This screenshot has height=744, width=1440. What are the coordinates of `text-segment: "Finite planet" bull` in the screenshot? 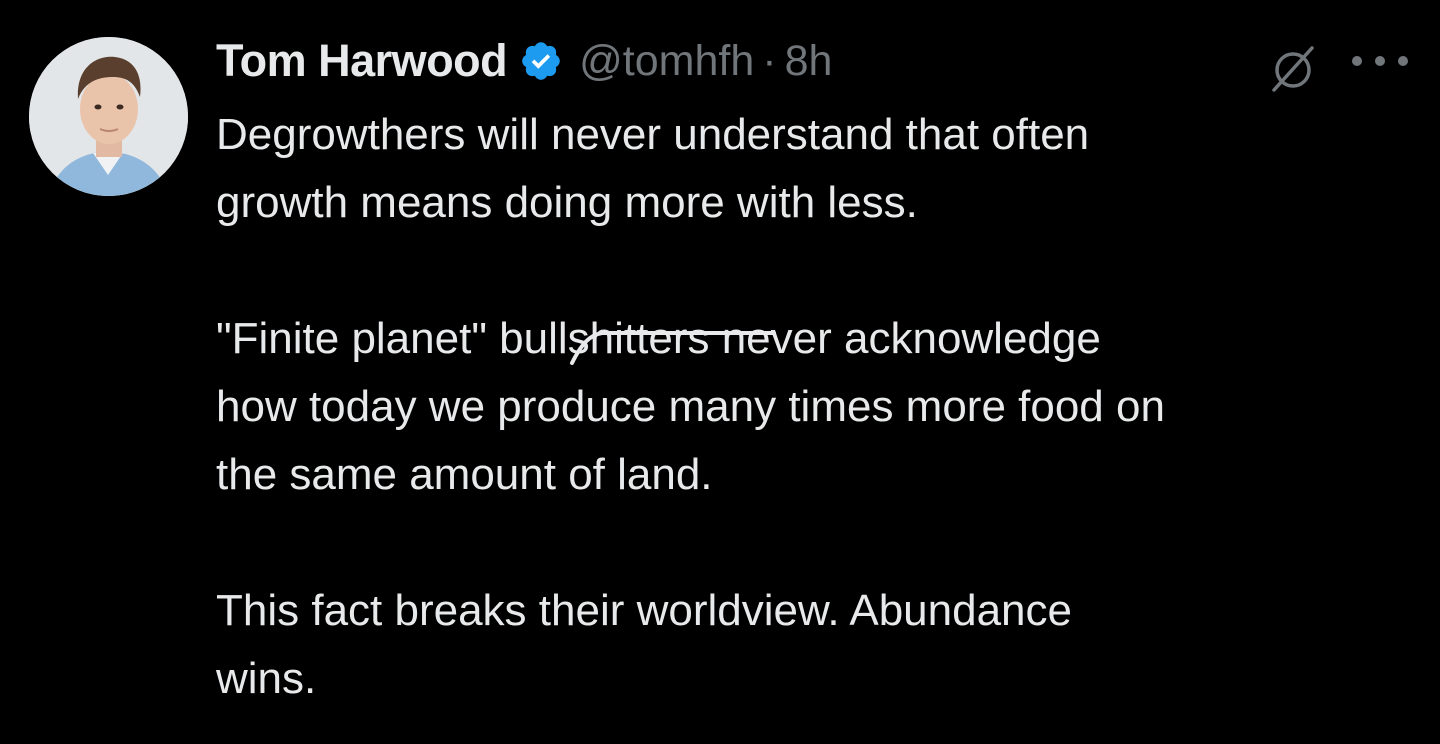 It's located at (392, 338).